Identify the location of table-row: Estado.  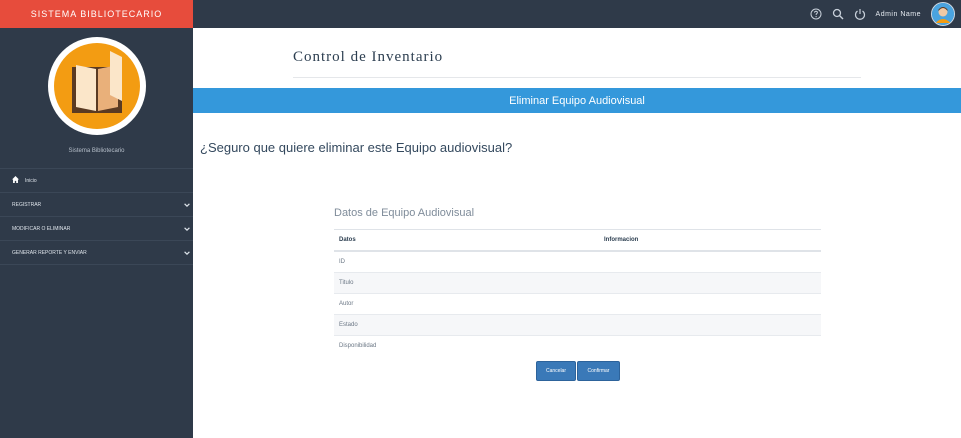
(577, 325).